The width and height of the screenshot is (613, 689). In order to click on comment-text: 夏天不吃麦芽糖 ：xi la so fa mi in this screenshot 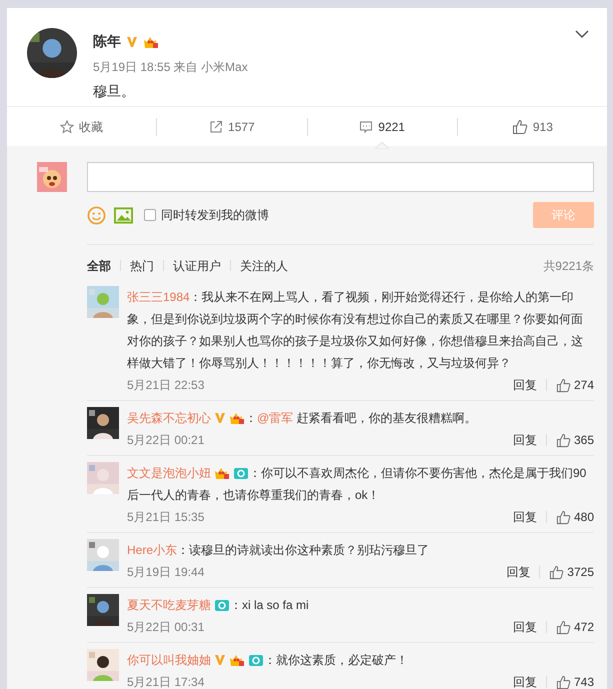, I will do `click(218, 605)`.